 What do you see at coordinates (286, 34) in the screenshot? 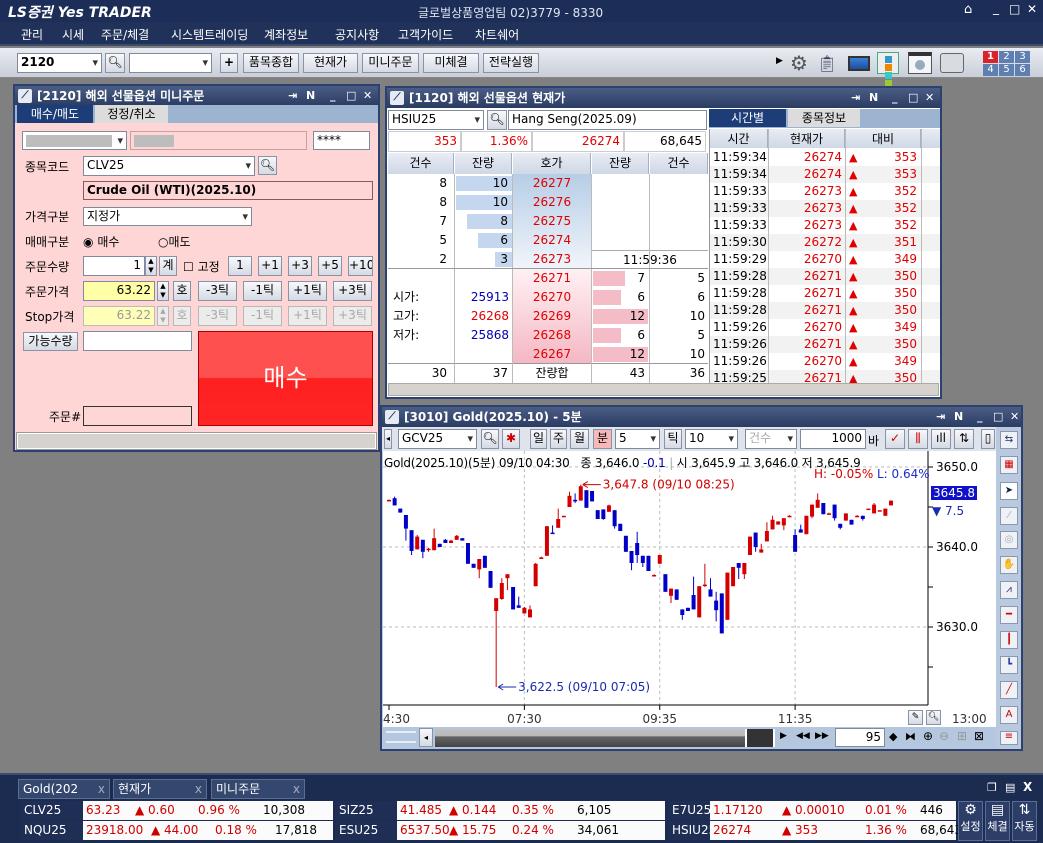
I see `menu-item: 계좌정보` at bounding box center [286, 34].